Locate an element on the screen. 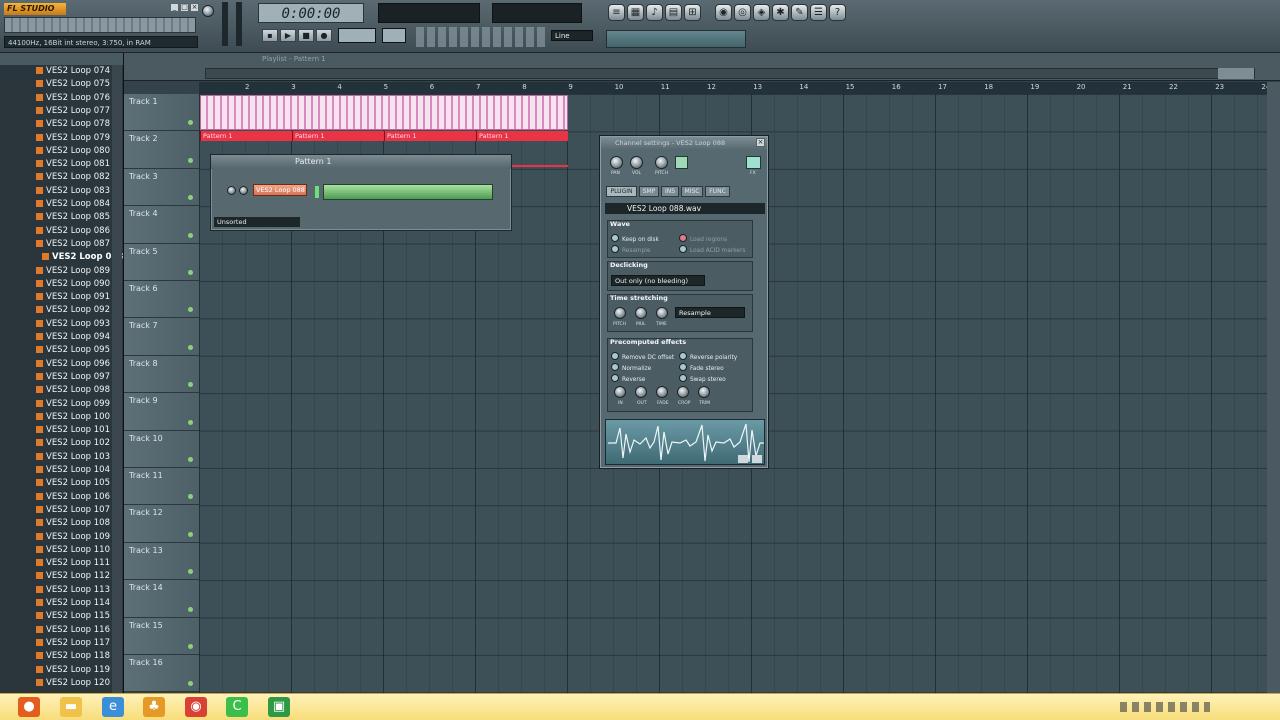  browser-item: VES2 Loop 101 is located at coordinates (61, 430).